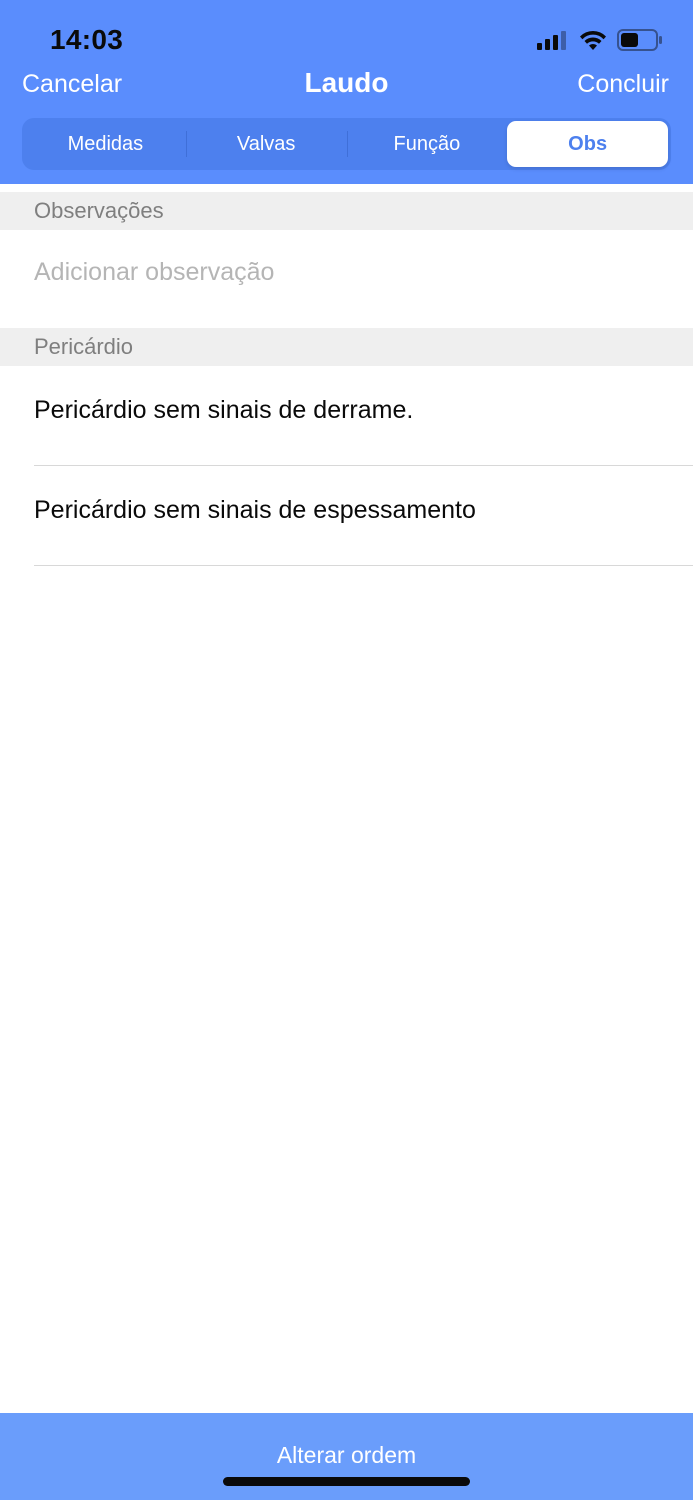  I want to click on wifi-icon, so click(593, 42).